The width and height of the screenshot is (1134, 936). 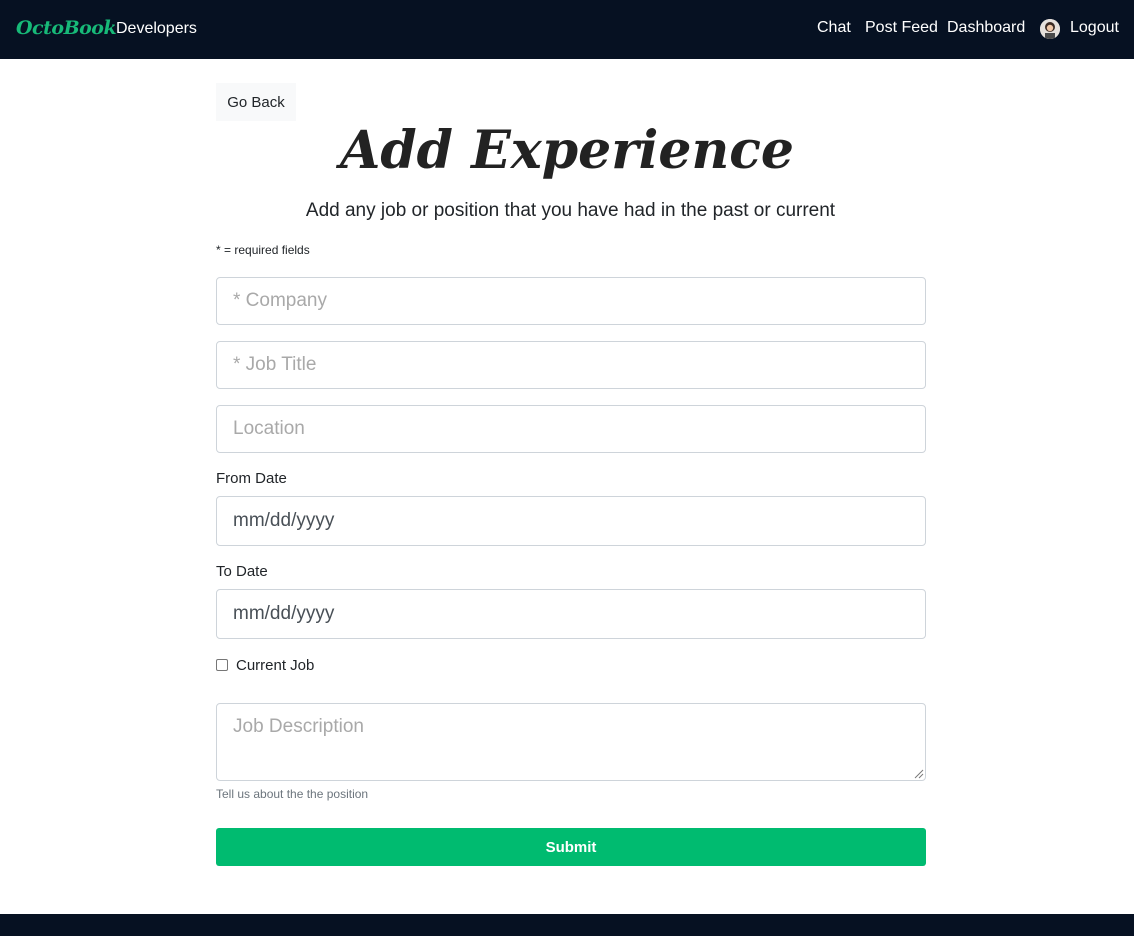 What do you see at coordinates (242, 571) in the screenshot?
I see `to-date-label: To Date` at bounding box center [242, 571].